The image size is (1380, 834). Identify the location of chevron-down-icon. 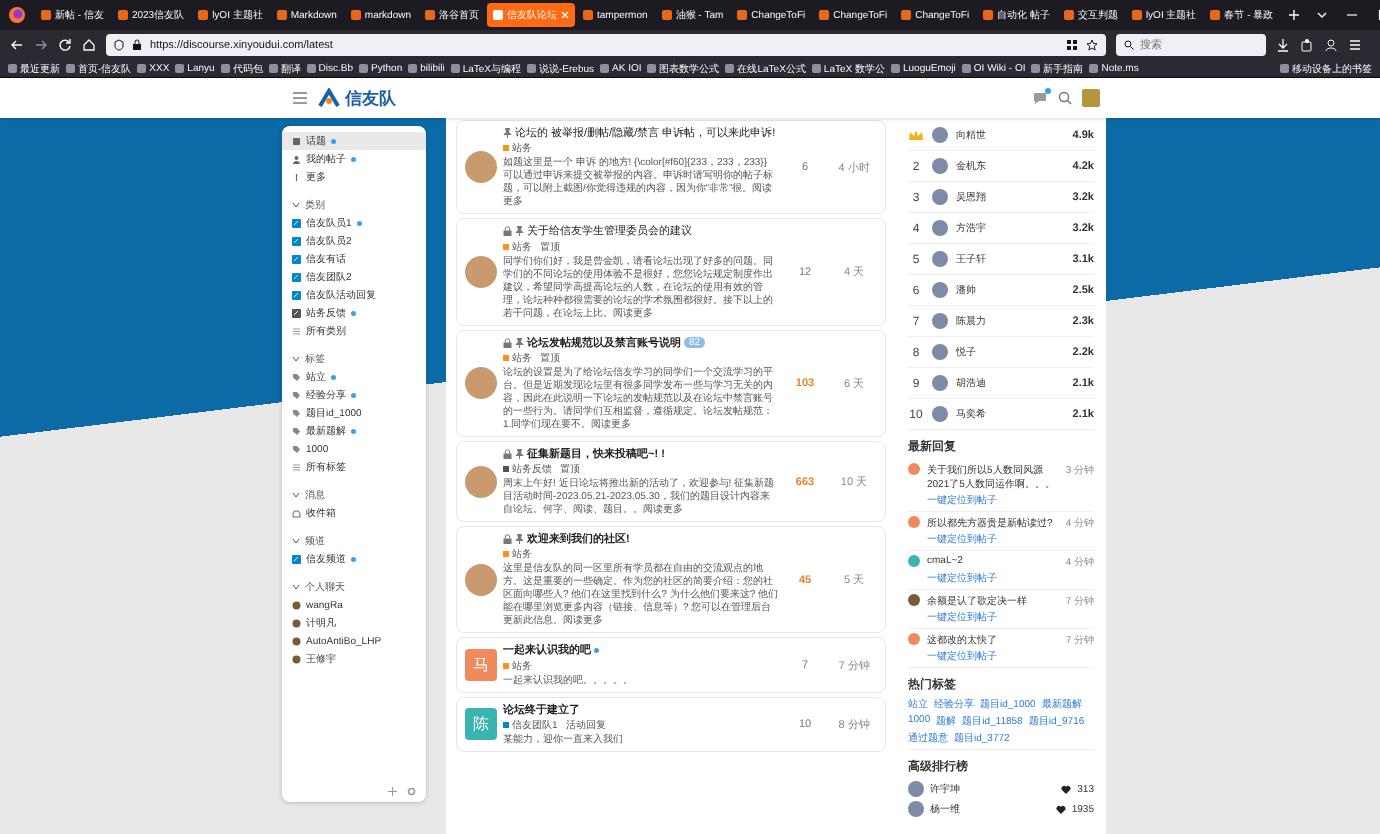
(1322, 15).